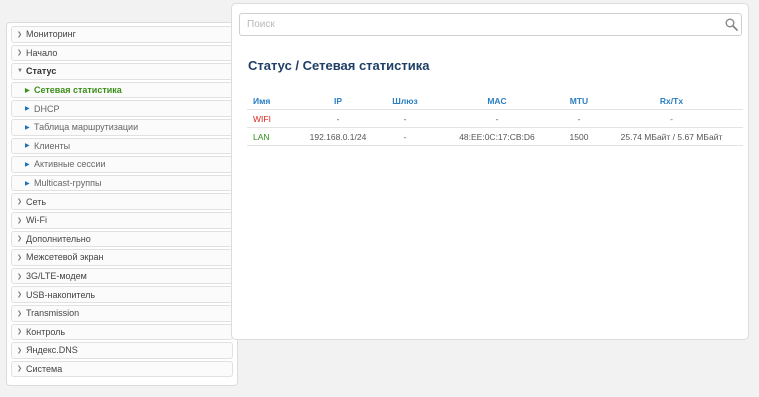 This screenshot has width=759, height=397. I want to click on menu-label: Transmission, so click(53, 313).